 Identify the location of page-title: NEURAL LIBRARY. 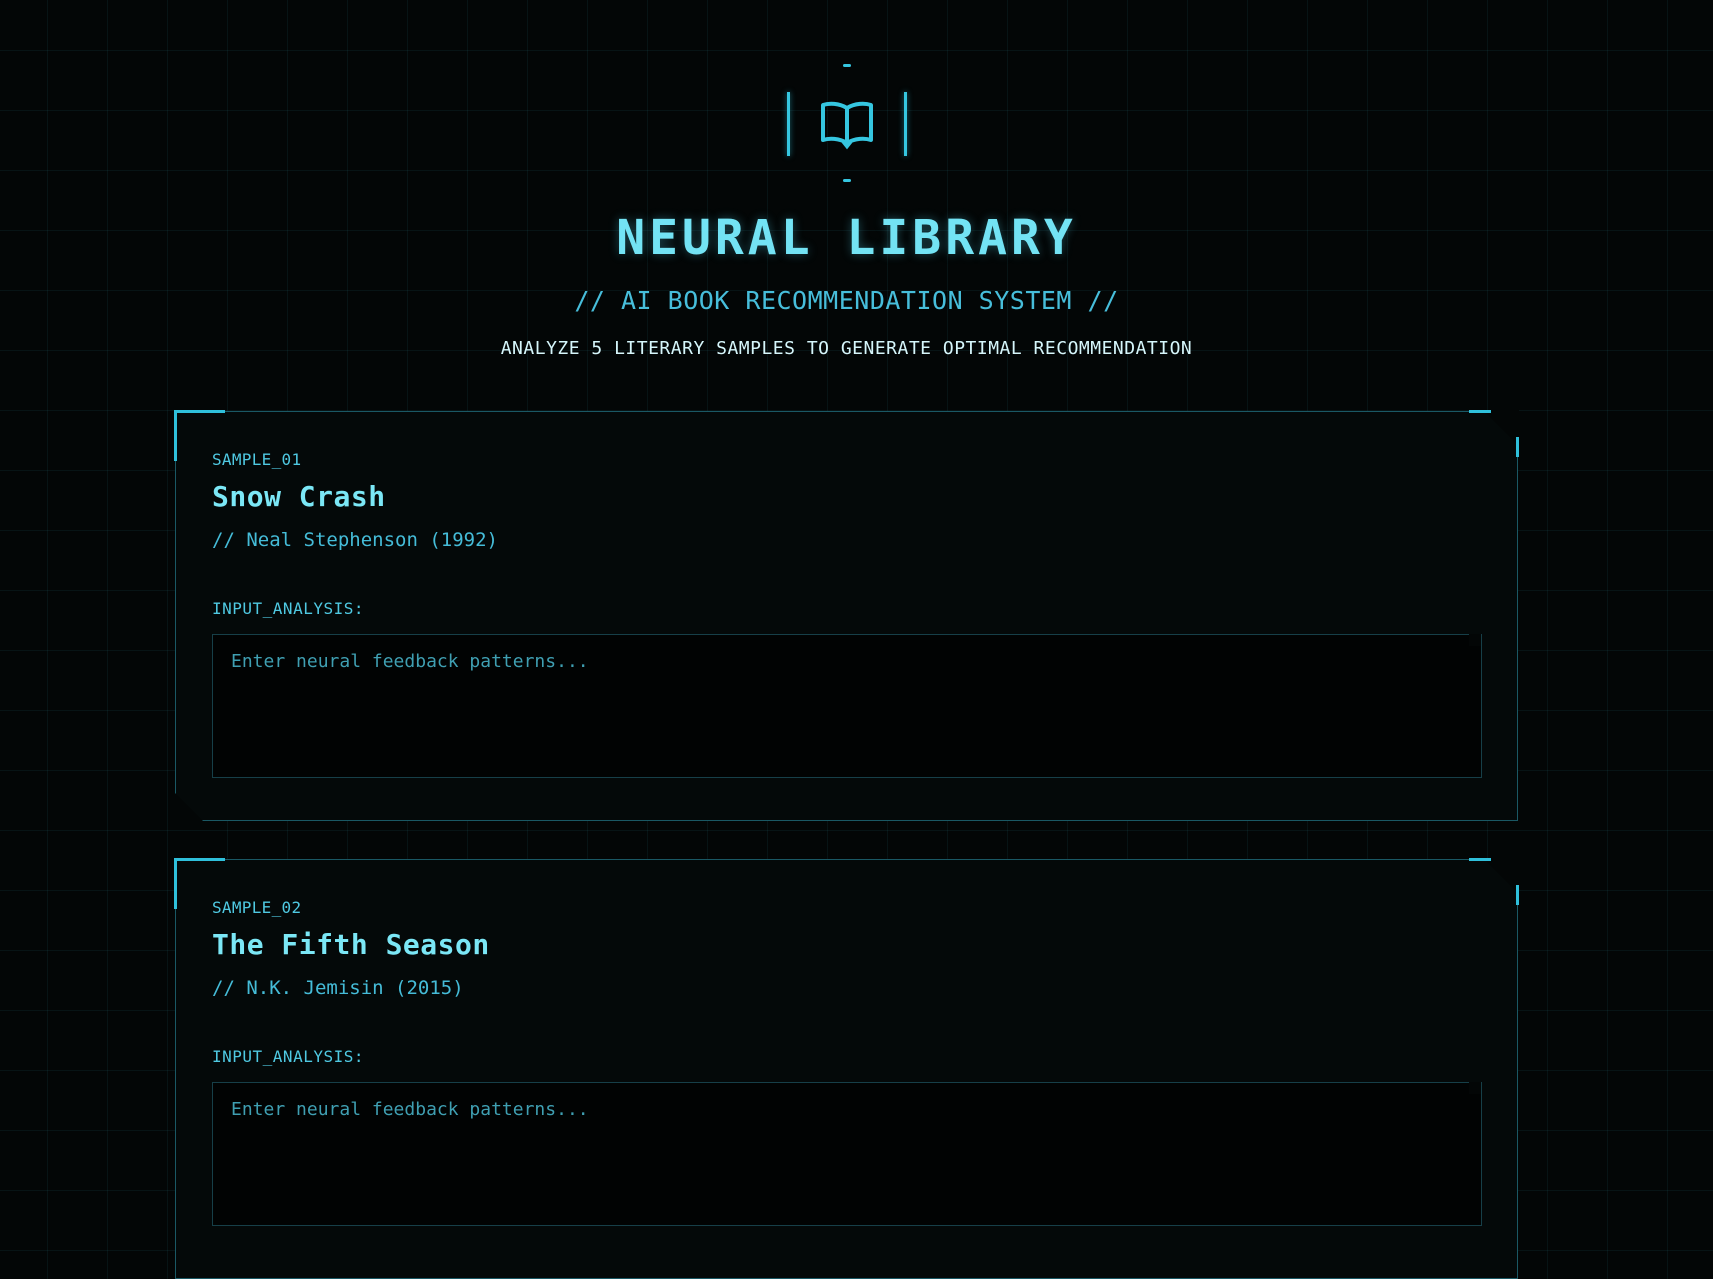
(846, 238).